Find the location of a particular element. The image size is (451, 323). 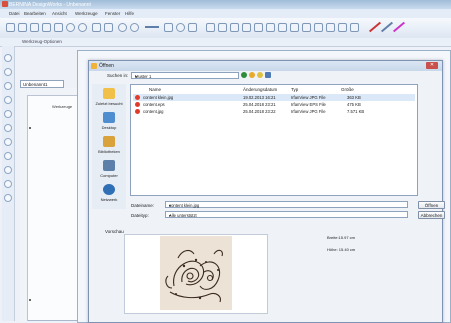

place-libraries-label: Bibliotheken is located at coordinates (109, 151).